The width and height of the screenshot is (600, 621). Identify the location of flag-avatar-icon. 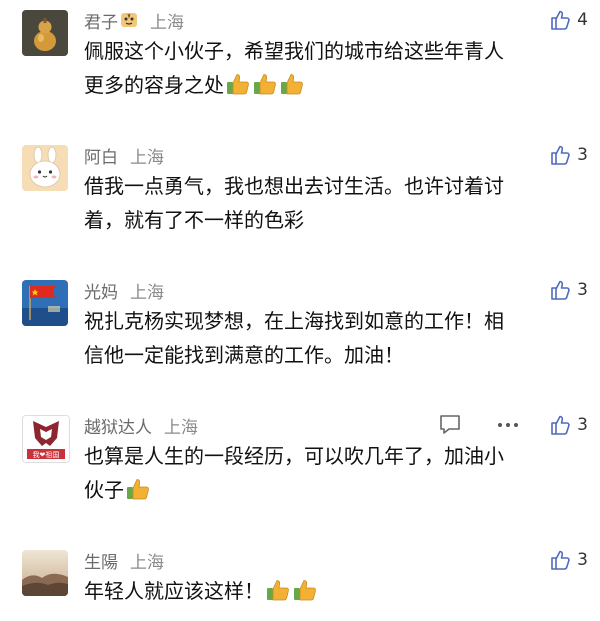
(45, 303).